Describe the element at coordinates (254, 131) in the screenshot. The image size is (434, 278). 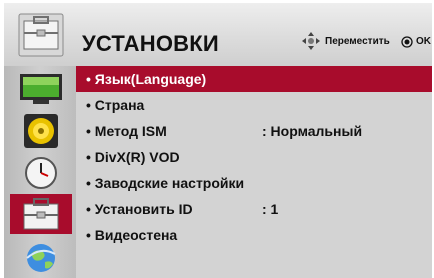
I see `menu-item-ism-method: • Метод ISM : Нормальный` at that location.